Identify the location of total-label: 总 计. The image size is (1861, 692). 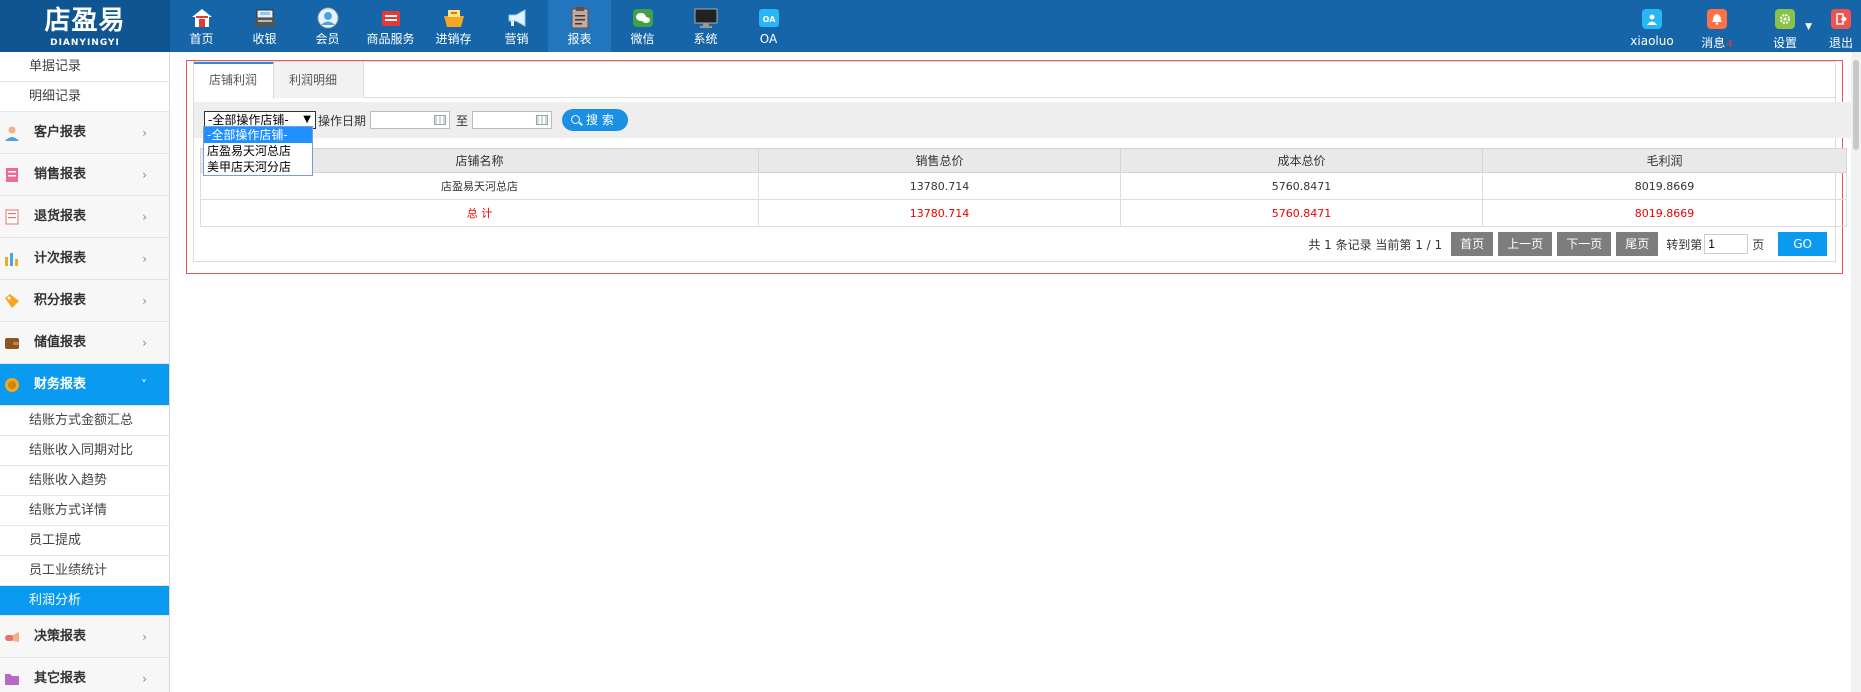
(479, 213).